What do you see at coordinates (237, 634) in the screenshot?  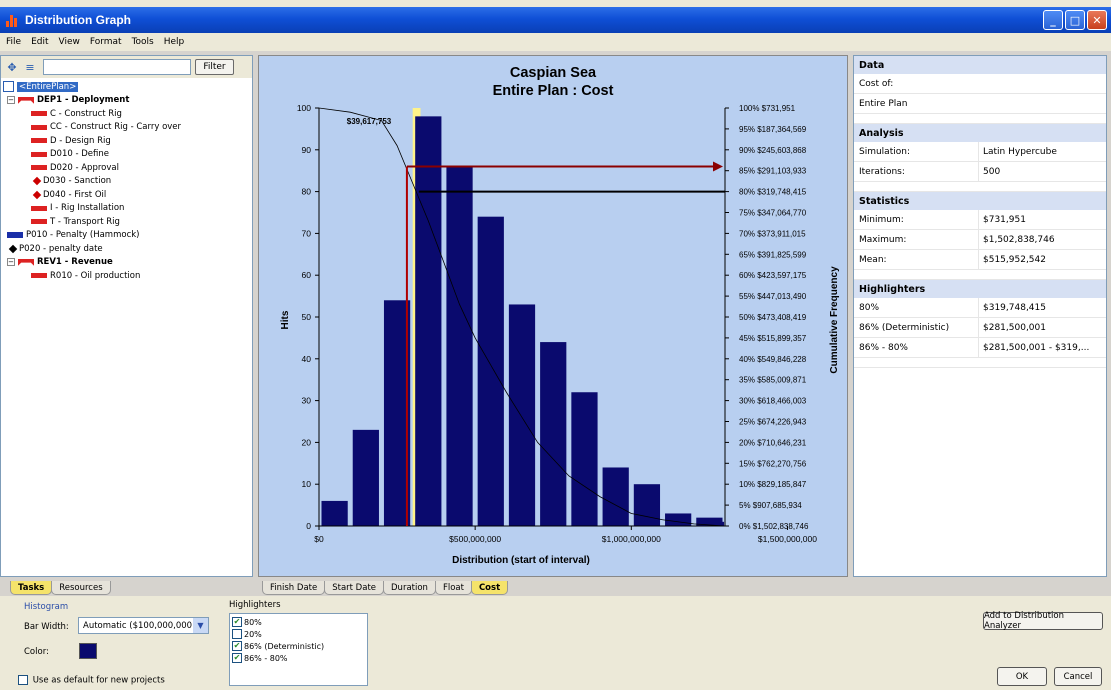 I see `highlighter-checkbox` at bounding box center [237, 634].